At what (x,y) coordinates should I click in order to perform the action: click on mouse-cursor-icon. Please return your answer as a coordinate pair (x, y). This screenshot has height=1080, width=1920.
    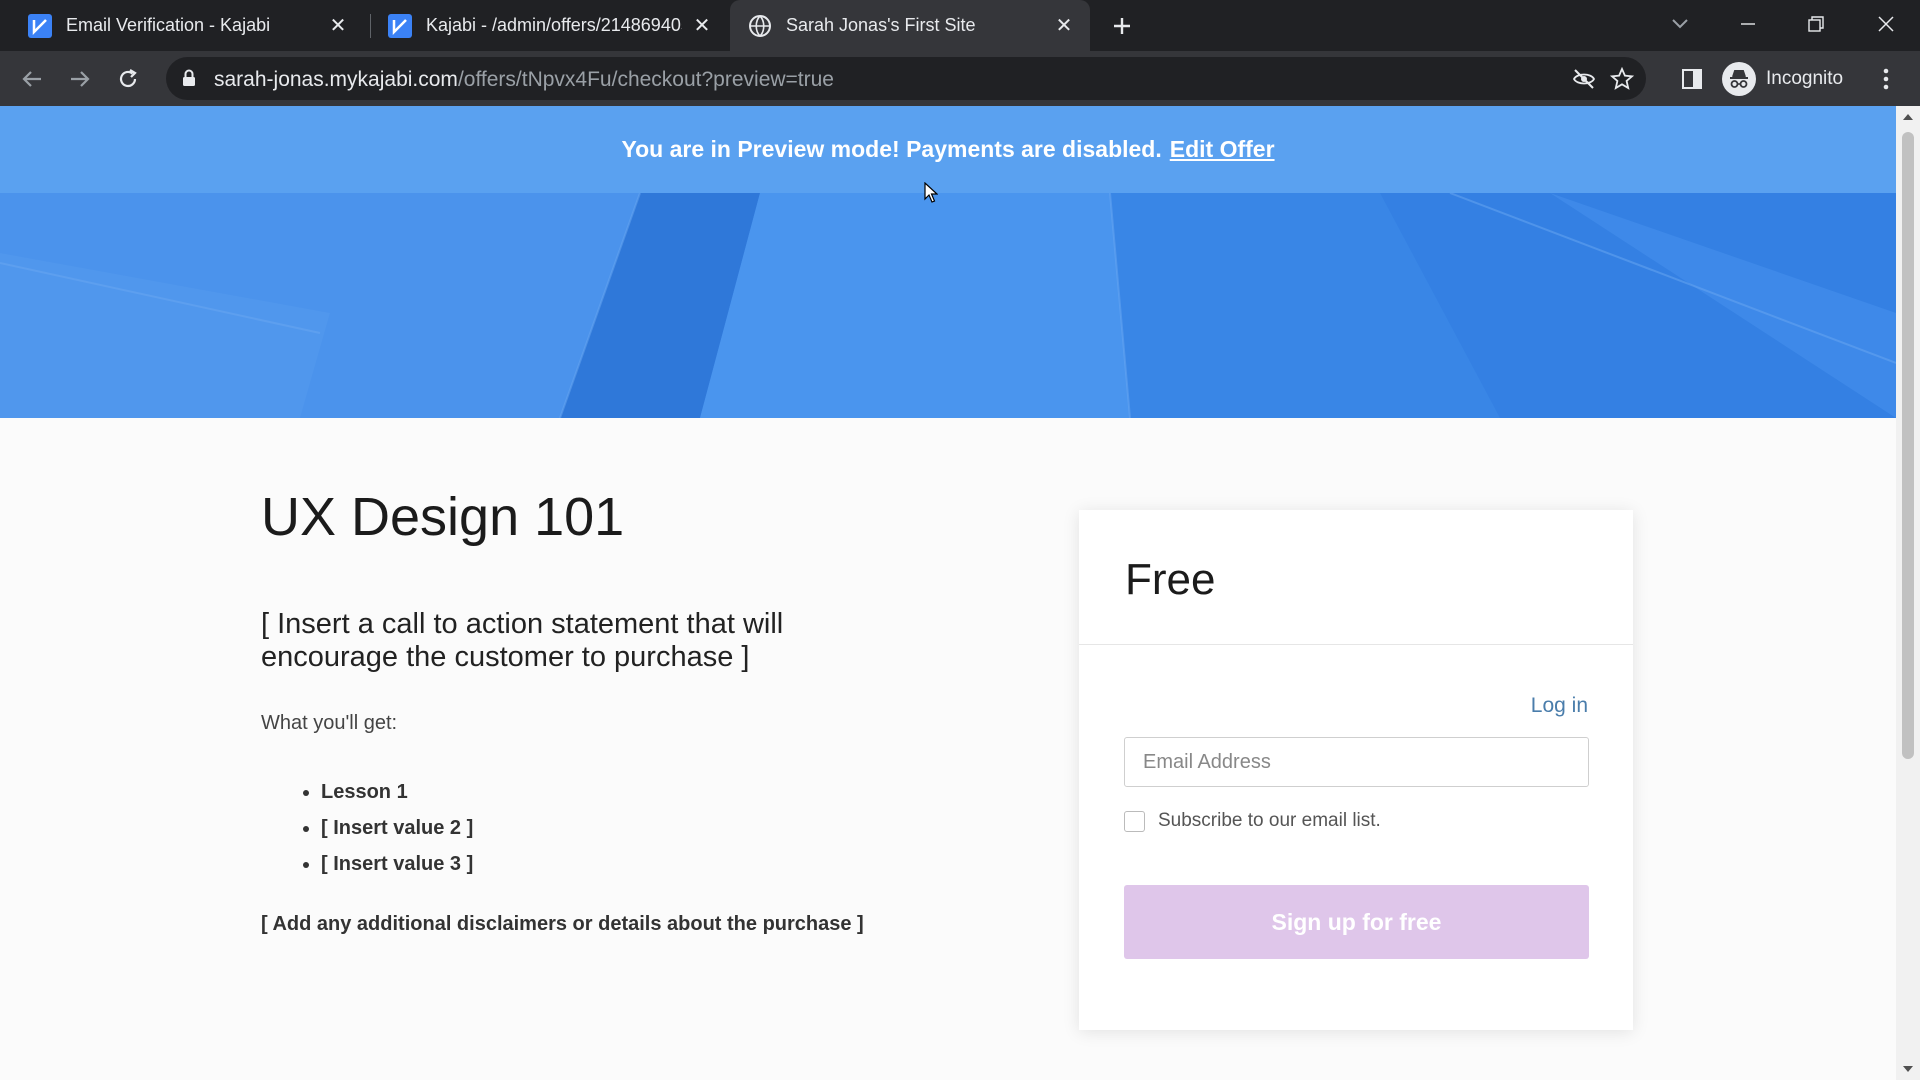
    Looking at the image, I should click on (931, 192).